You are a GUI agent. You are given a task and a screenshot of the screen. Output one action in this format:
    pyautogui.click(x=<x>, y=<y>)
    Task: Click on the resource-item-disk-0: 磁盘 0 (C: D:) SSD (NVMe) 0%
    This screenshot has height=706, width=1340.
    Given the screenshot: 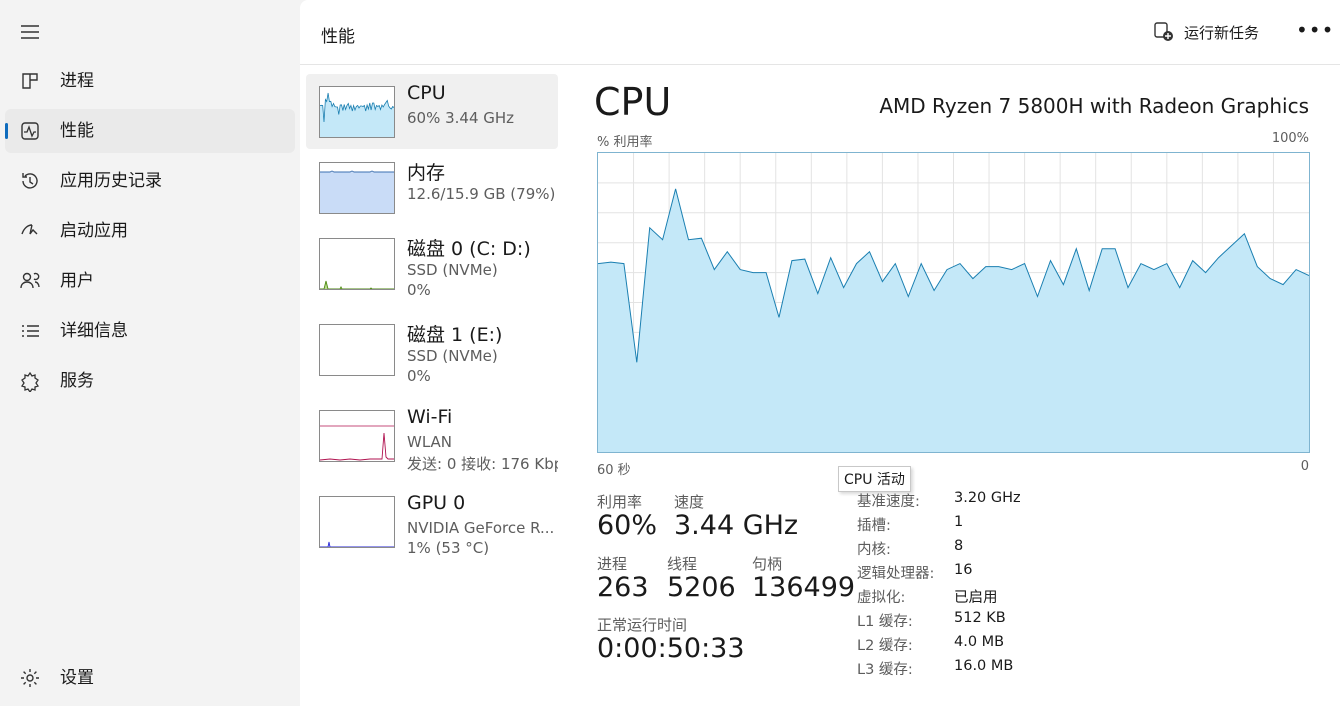 What is the action you would take?
    pyautogui.click(x=432, y=263)
    